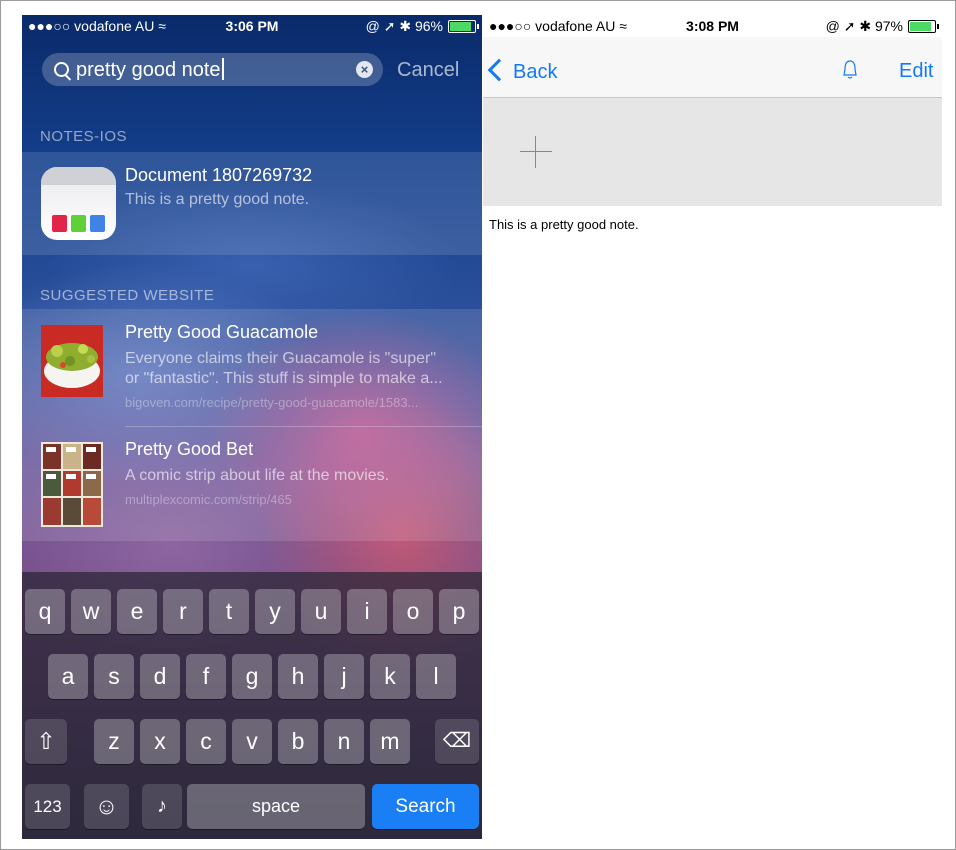 This screenshot has width=956, height=850. Describe the element at coordinates (864, 26) in the screenshot. I see `status-icons-text-right: @ ➚ ✱ 97%` at that location.